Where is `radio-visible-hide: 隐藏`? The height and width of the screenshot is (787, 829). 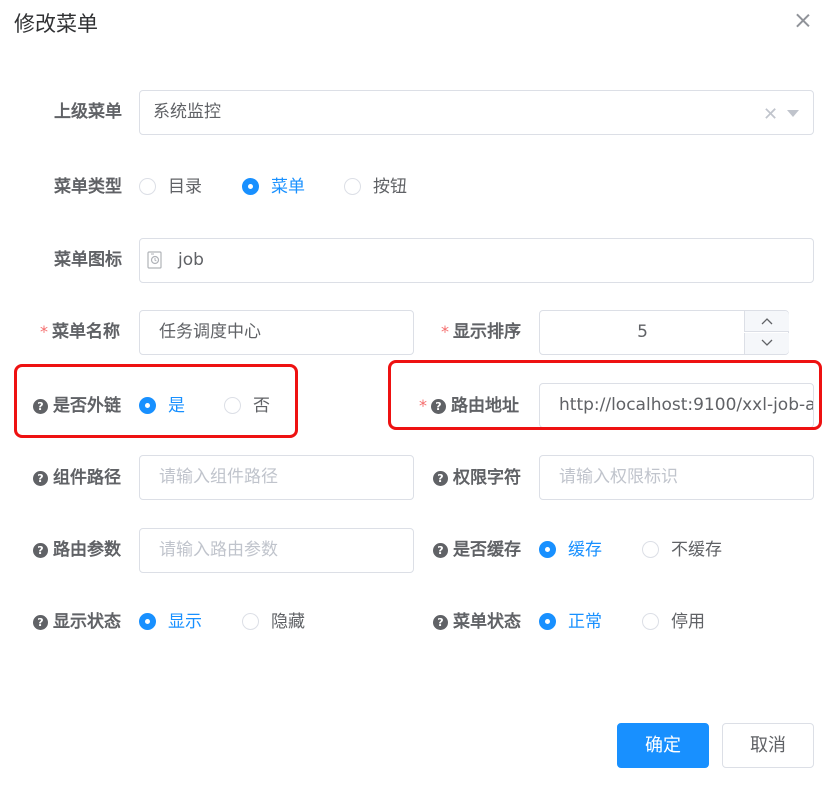 radio-visible-hide: 隐藏 is located at coordinates (273, 622).